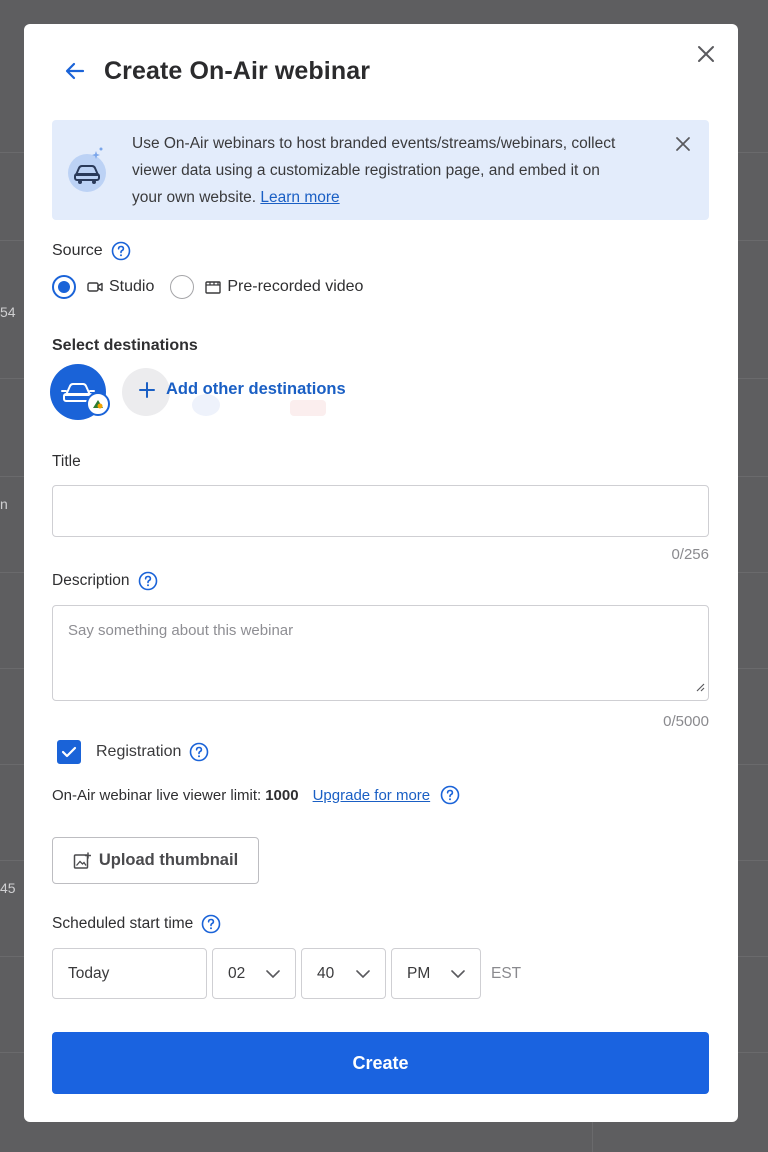 Image resolution: width=768 pixels, height=1152 pixels. What do you see at coordinates (95, 287) in the screenshot?
I see `camera-icon` at bounding box center [95, 287].